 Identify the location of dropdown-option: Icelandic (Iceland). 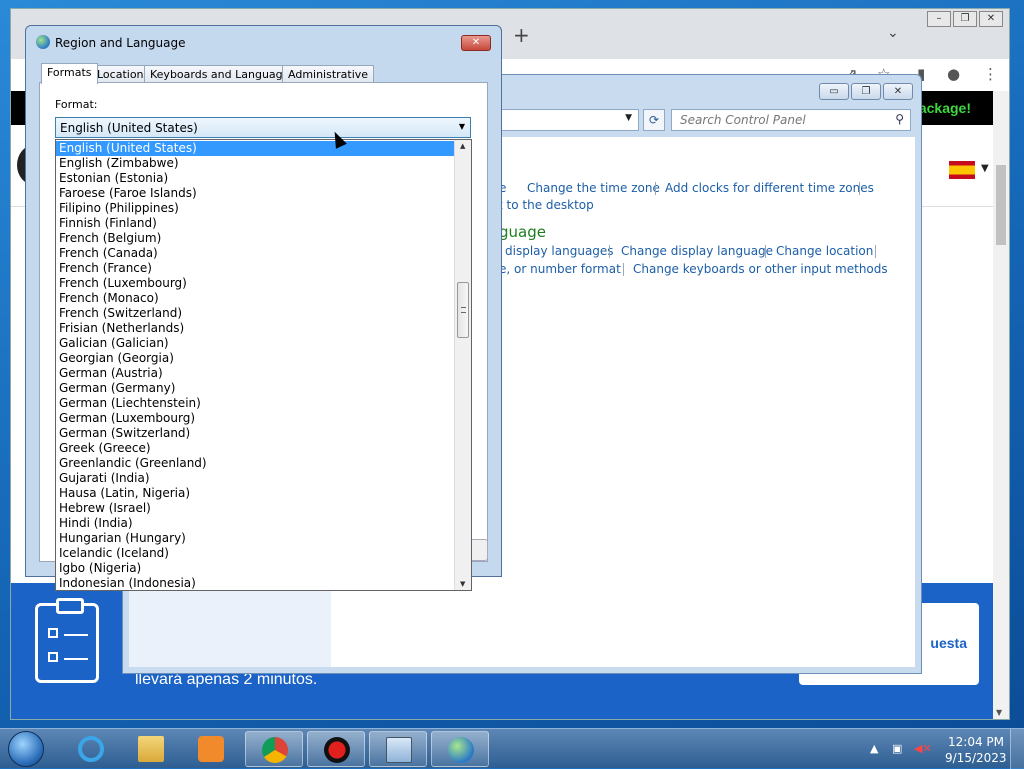
(255, 553).